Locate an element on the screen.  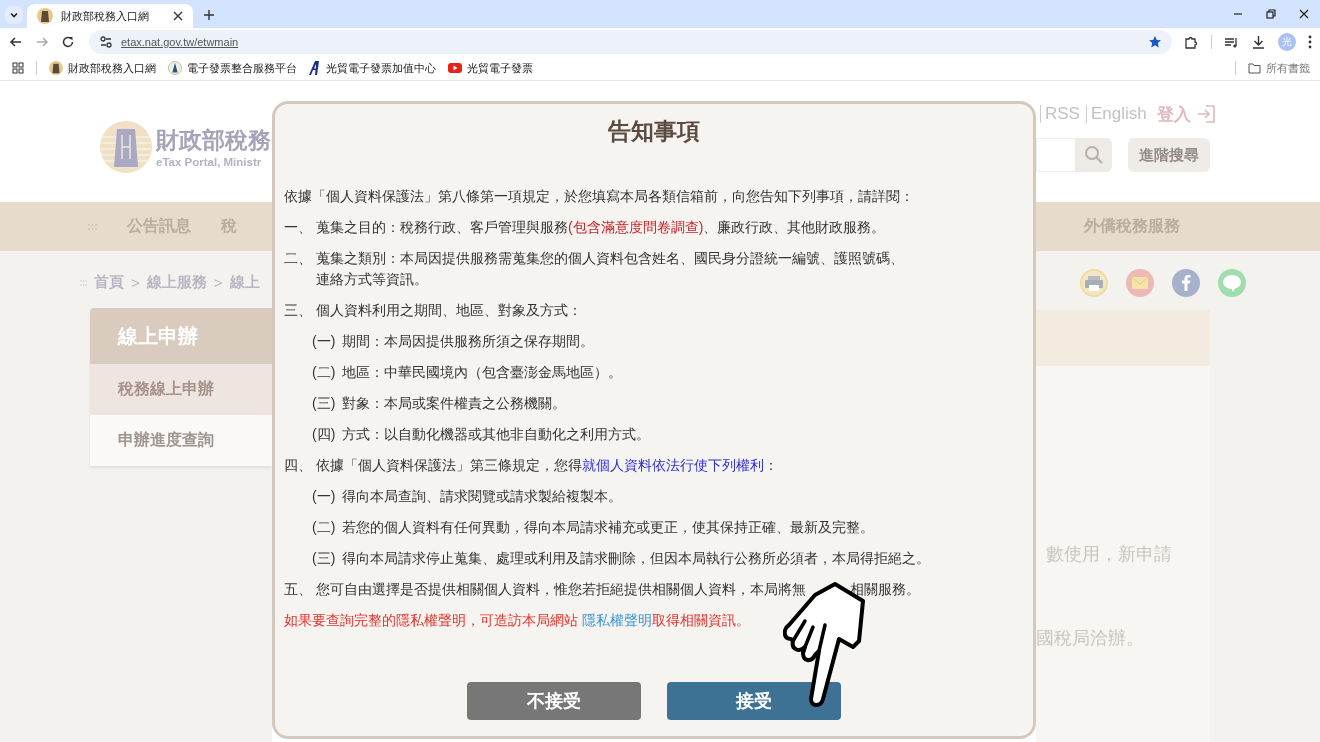
notice-paragraph: 依據「個人資料保護法」第八條第一項規定，於您填寫本局各類信箱前，向您告知下列事項，請詳閱： is located at coordinates (599, 196).